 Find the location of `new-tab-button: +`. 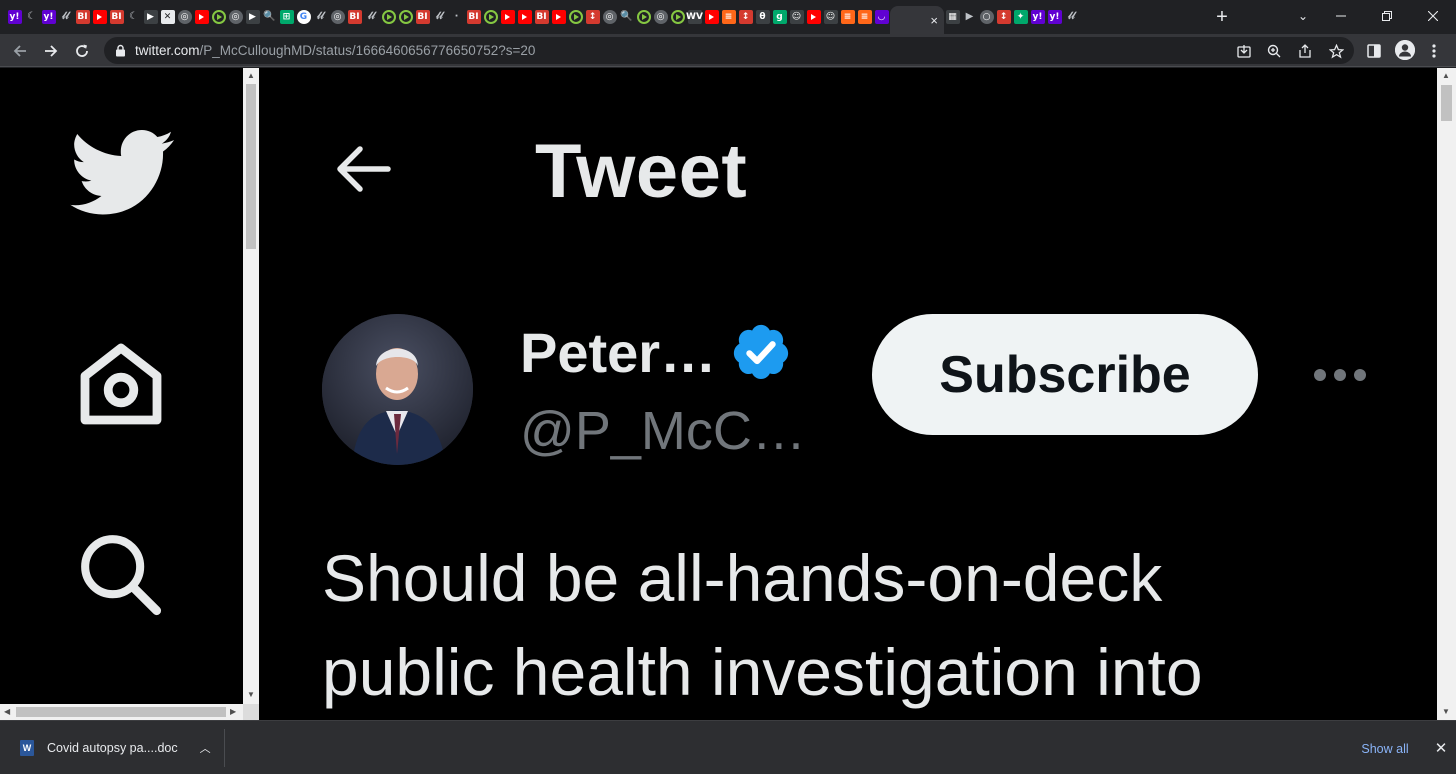

new-tab-button: + is located at coordinates (1222, 17).